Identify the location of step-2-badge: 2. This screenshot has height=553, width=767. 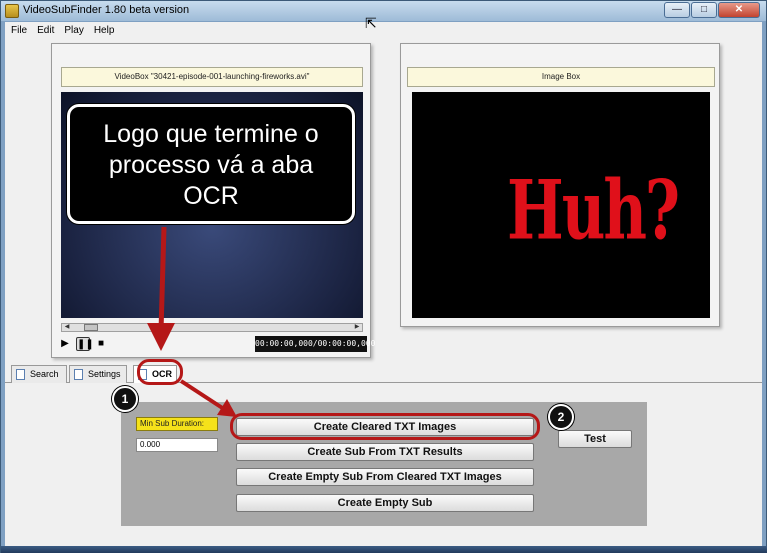
(561, 417).